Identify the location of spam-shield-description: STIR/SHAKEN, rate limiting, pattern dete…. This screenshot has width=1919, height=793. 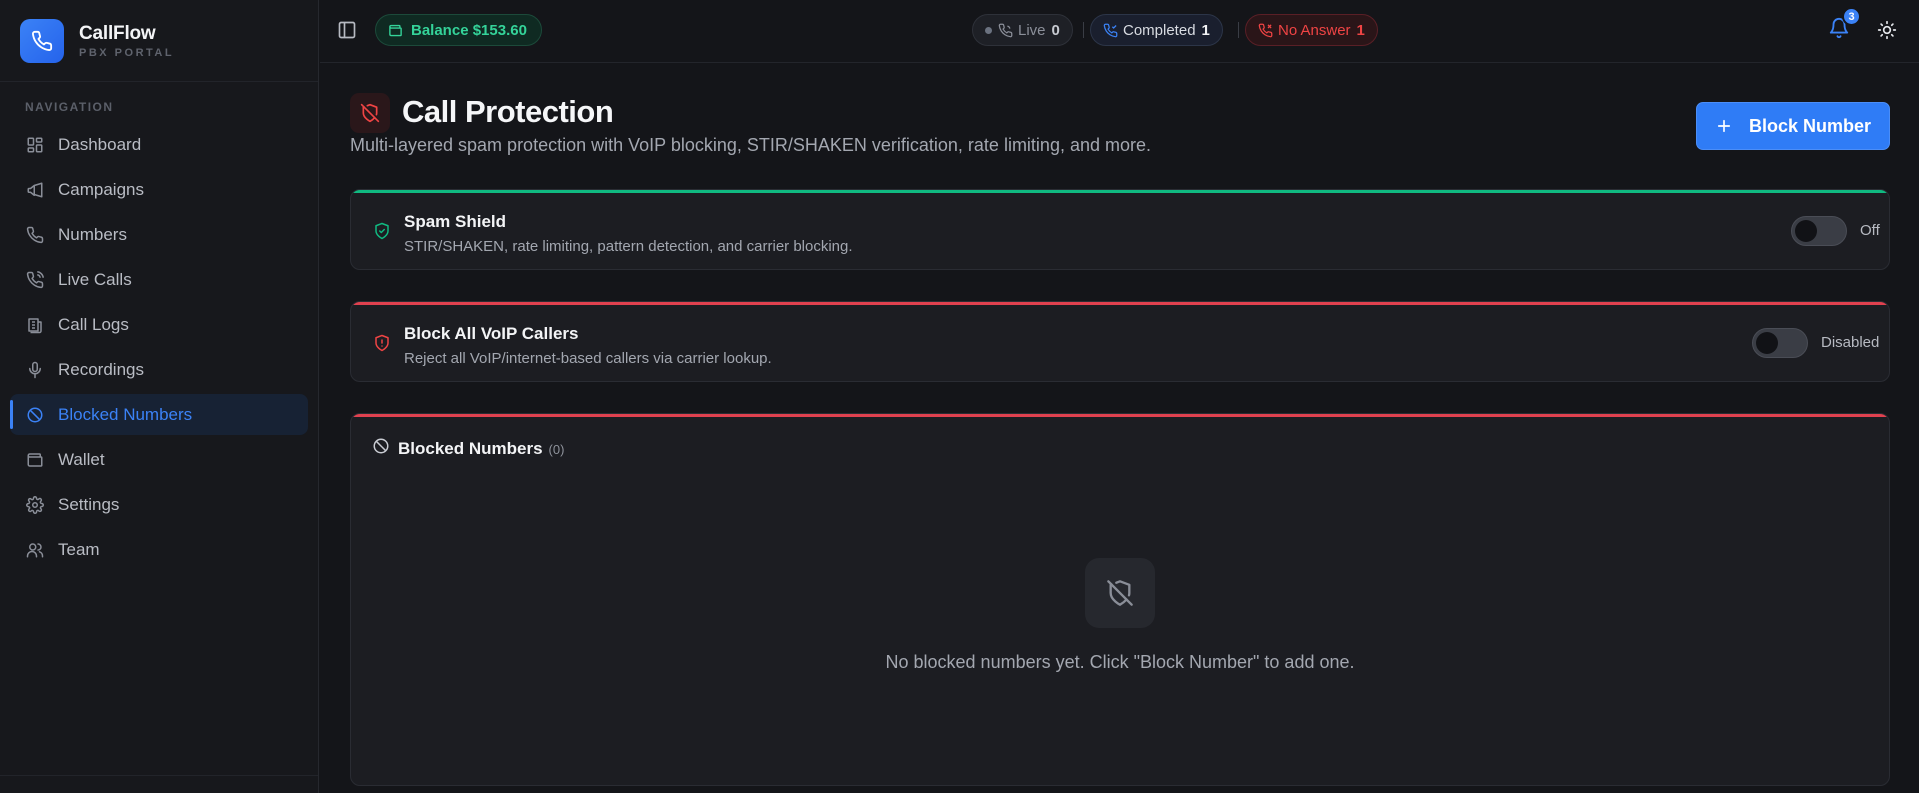
(628, 246).